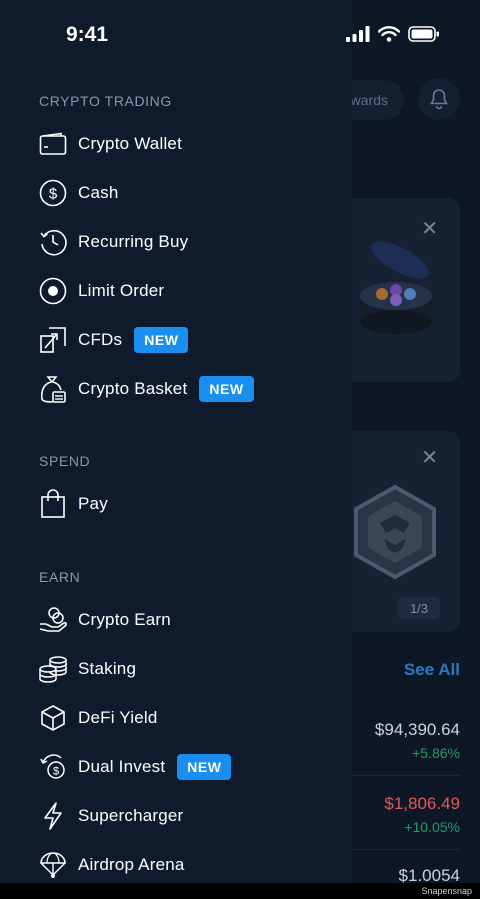 The width and height of the screenshot is (480, 899). What do you see at coordinates (419, 608) in the screenshot?
I see `carousel-pager: 1/3` at bounding box center [419, 608].